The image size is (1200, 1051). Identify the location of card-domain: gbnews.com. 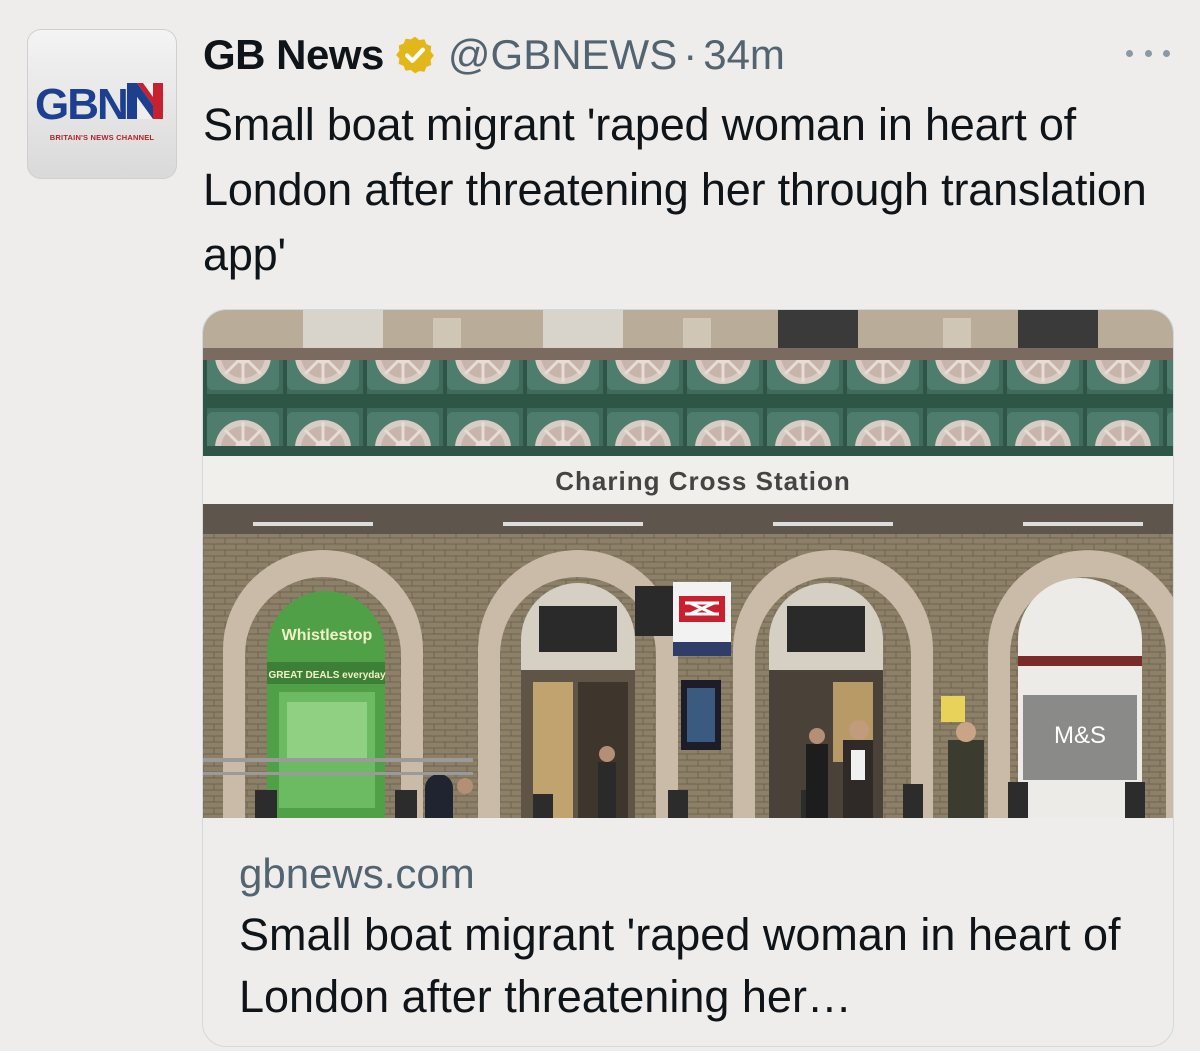
(357, 874).